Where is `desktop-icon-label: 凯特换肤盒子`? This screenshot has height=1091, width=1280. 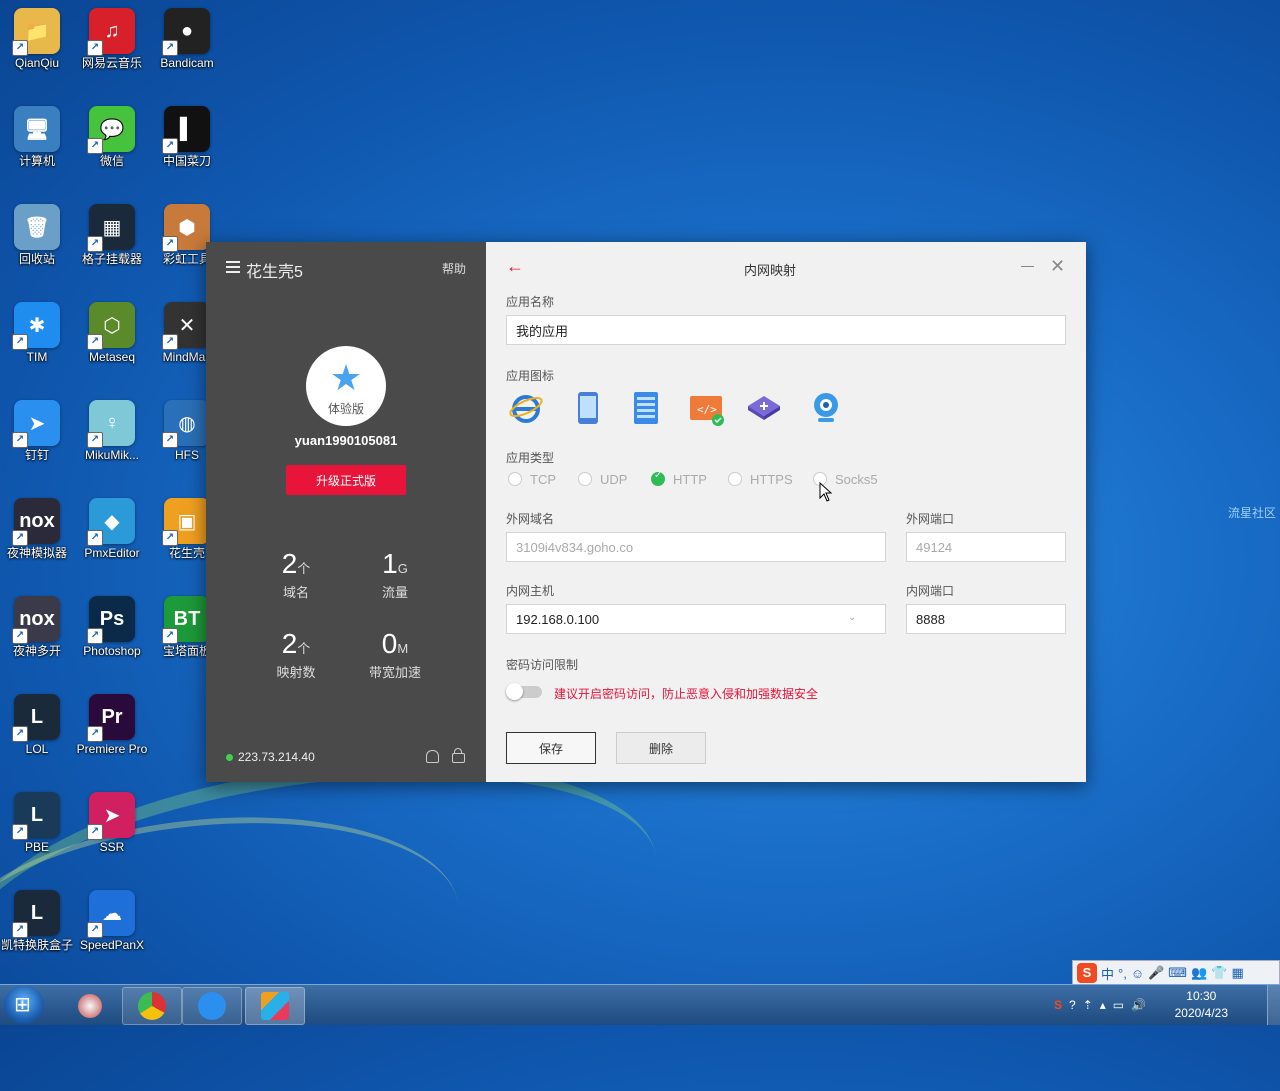 desktop-icon-label: 凯特换肤盒子 is located at coordinates (36, 945).